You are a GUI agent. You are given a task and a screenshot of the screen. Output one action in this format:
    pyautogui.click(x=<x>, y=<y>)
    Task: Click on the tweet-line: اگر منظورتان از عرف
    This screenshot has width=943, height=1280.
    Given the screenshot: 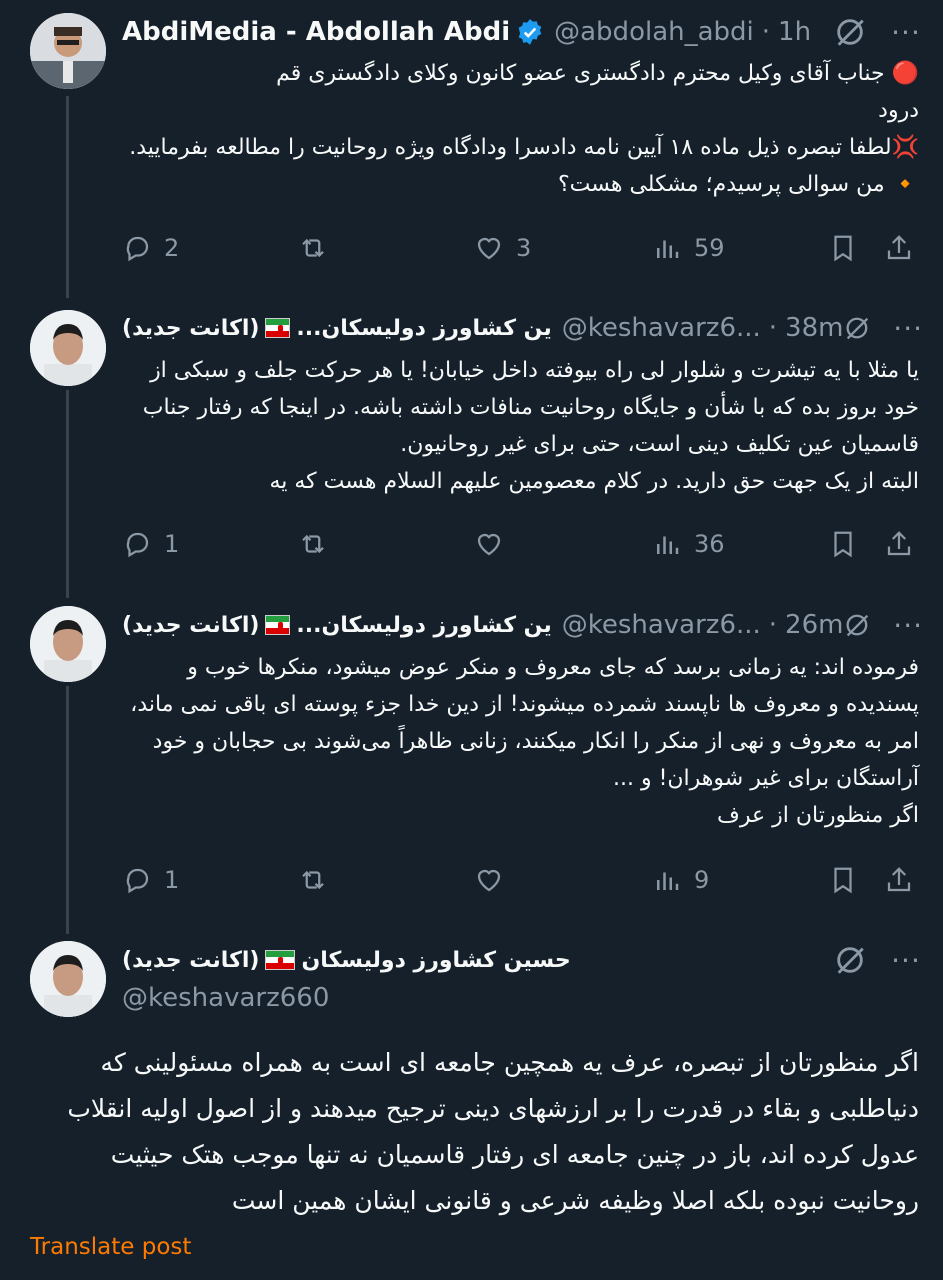 What is the action you would take?
    pyautogui.click(x=818, y=815)
    